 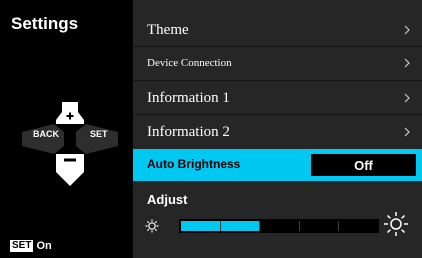 What do you see at coordinates (194, 164) in the screenshot?
I see `auto-brightness-label: Auto Brightness` at bounding box center [194, 164].